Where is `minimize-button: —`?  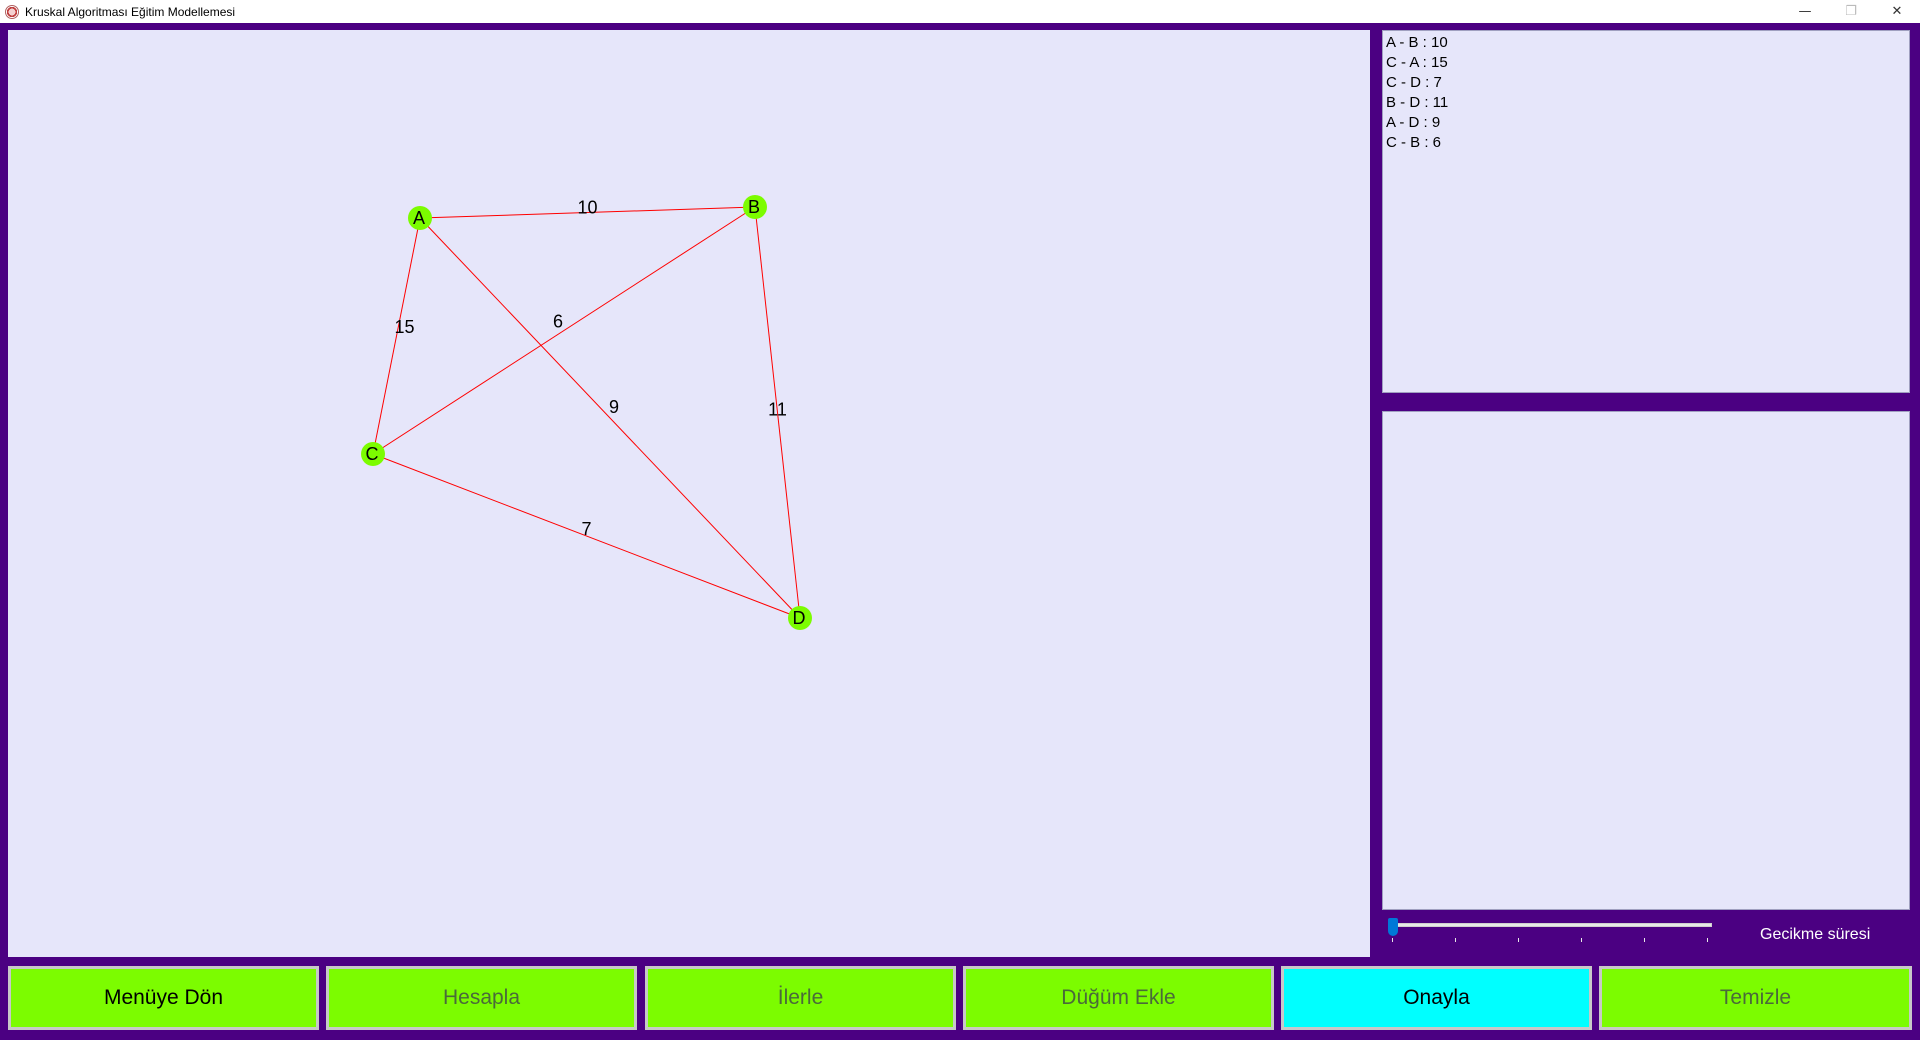 minimize-button: — is located at coordinates (1805, 11).